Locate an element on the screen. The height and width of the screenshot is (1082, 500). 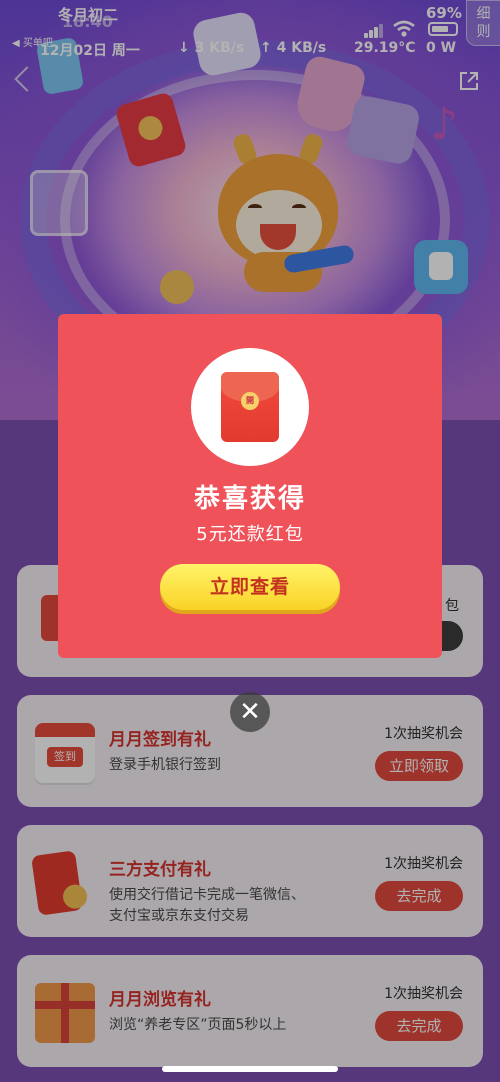
close-icon: ✕ is located at coordinates (250, 712).